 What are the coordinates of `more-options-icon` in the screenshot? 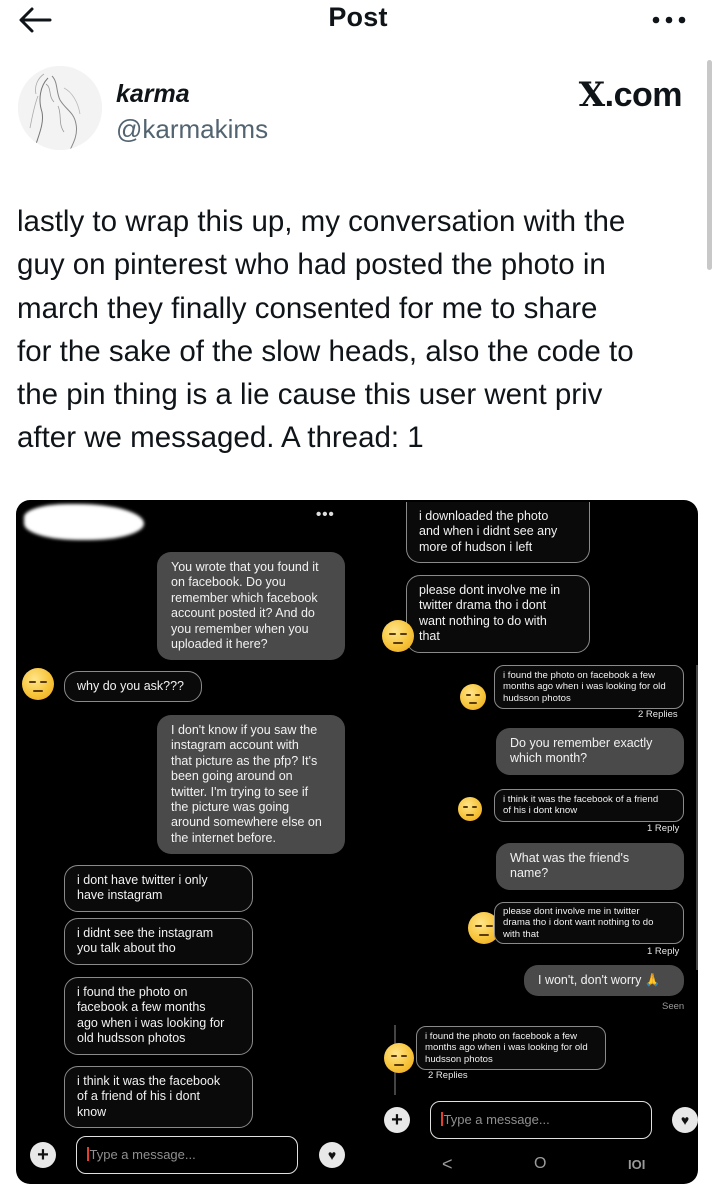 It's located at (669, 20).